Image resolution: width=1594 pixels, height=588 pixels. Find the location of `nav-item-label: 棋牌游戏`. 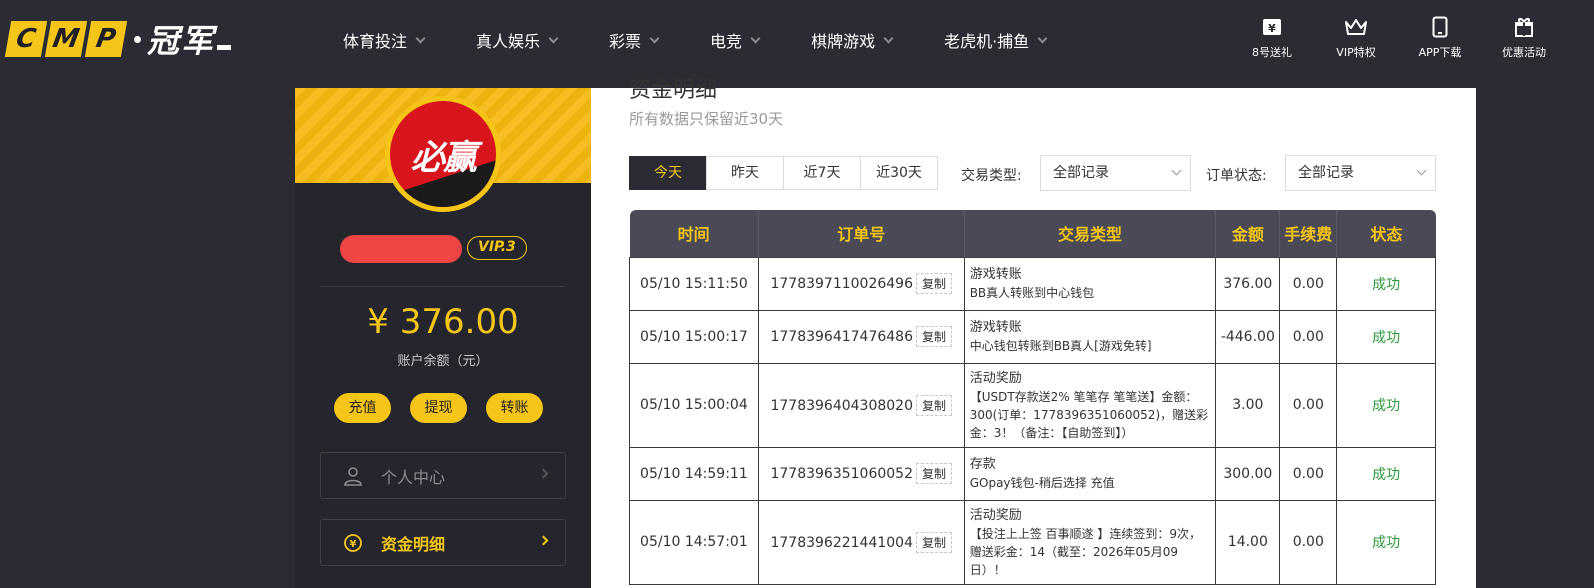

nav-item-label: 棋牌游戏 is located at coordinates (843, 41).